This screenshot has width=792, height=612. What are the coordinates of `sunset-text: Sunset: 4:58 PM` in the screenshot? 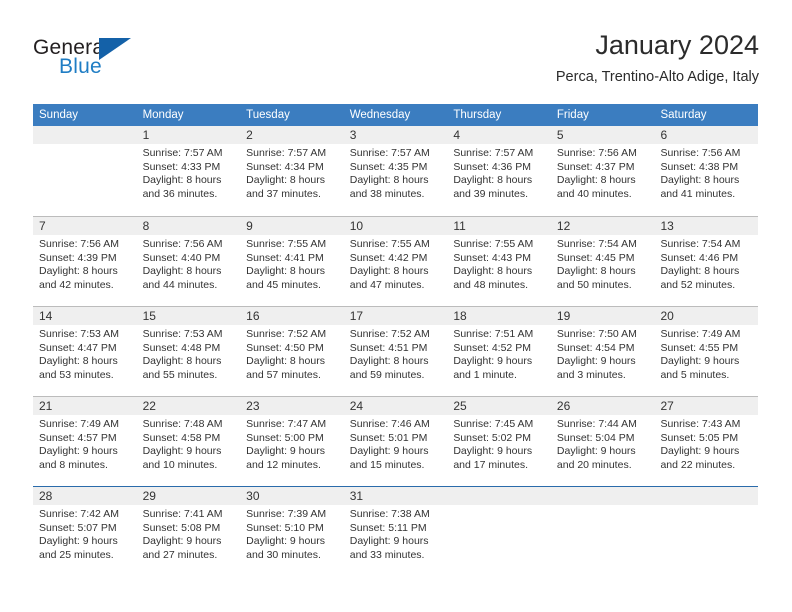 It's located at (181, 437).